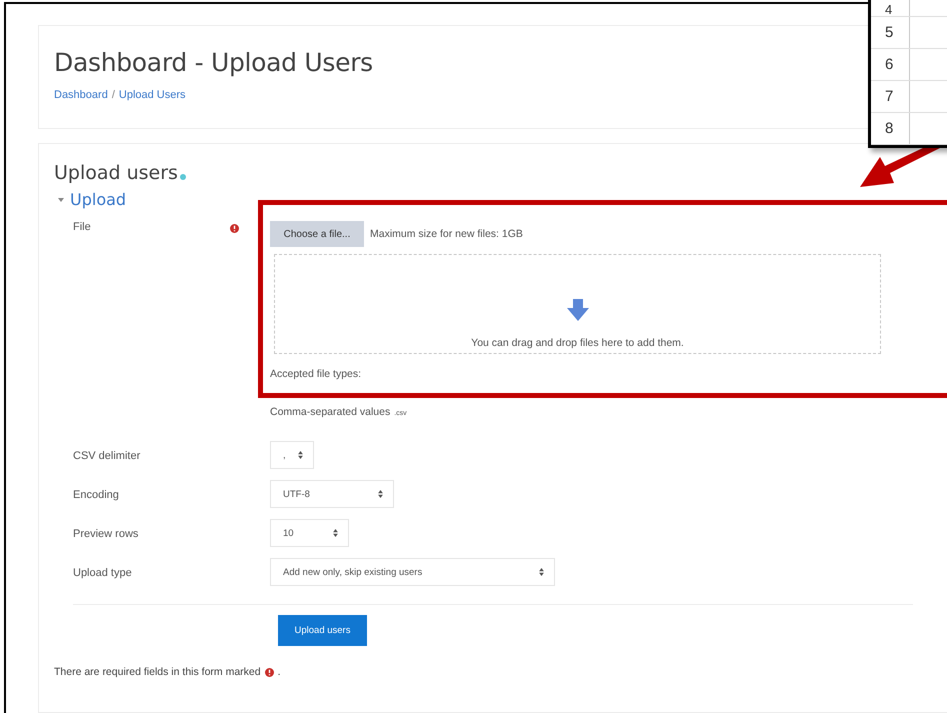  What do you see at coordinates (183, 177) in the screenshot?
I see `help-icon` at bounding box center [183, 177].